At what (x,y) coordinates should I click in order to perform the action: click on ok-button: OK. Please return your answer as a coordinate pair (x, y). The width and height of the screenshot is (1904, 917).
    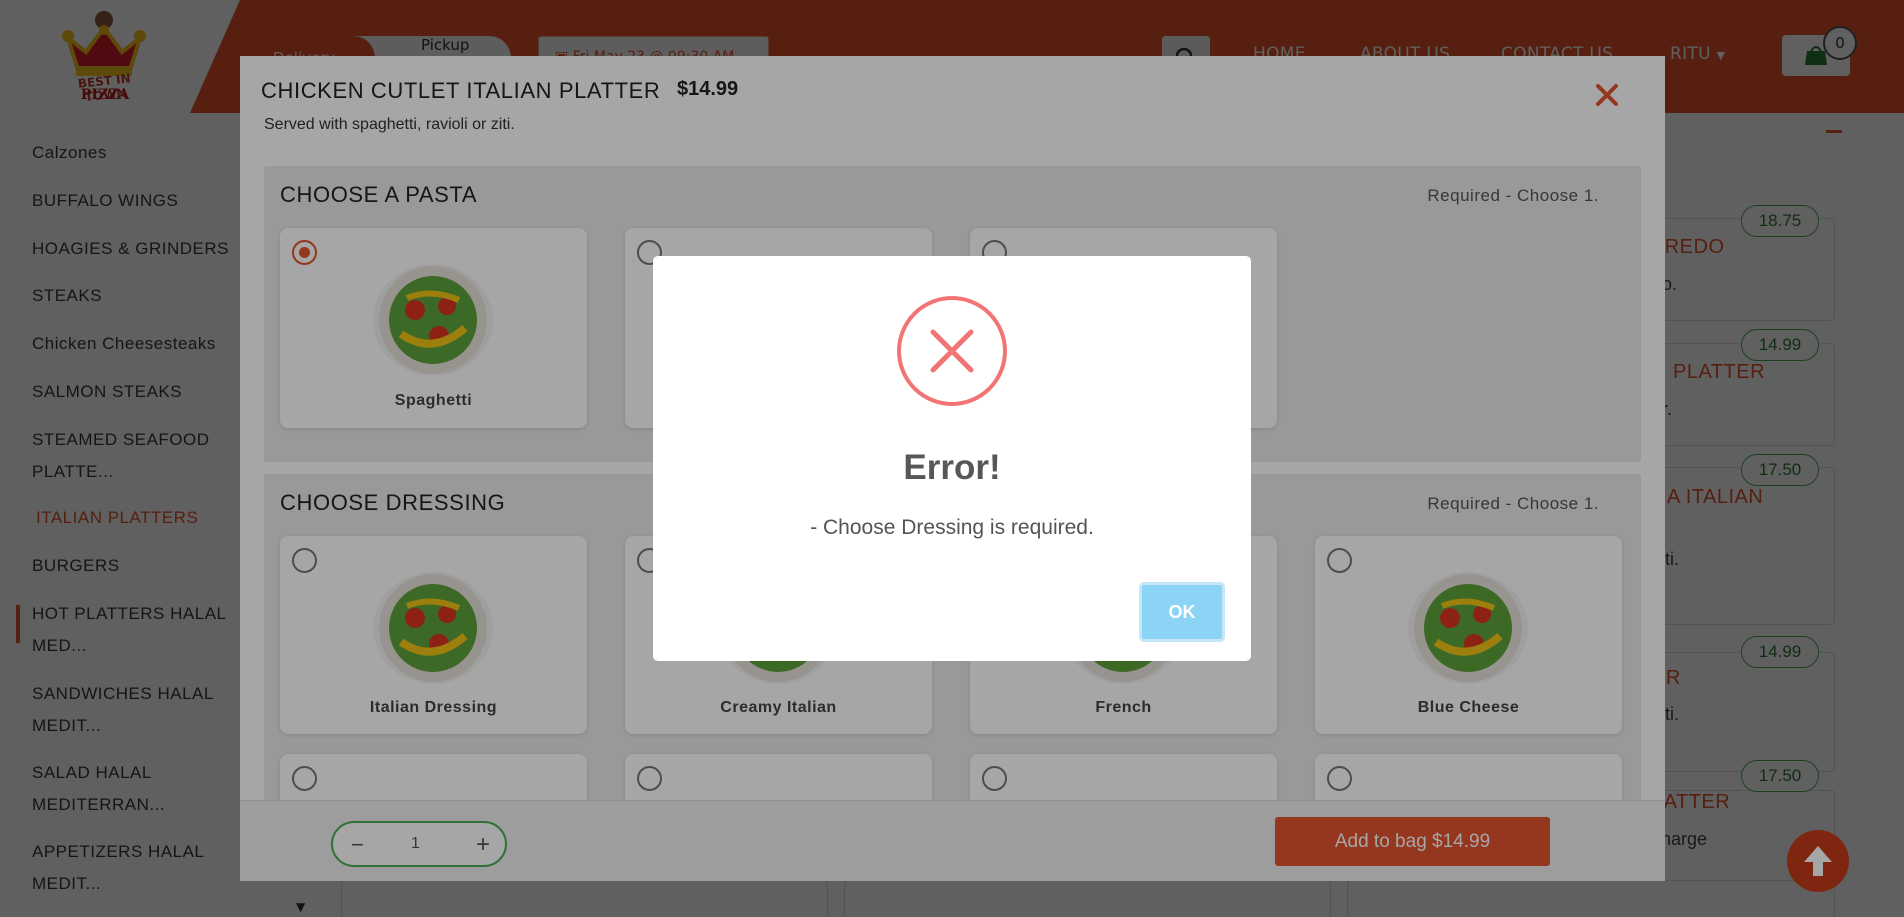
    Looking at the image, I should click on (1182, 612).